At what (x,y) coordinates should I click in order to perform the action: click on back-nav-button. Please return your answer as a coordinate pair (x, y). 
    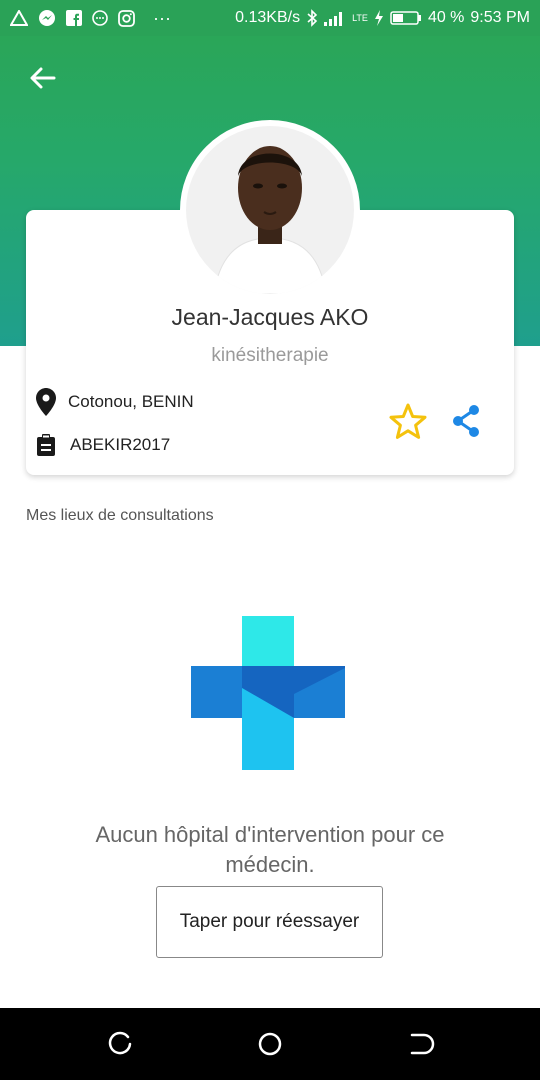
    Looking at the image, I should click on (420, 1044).